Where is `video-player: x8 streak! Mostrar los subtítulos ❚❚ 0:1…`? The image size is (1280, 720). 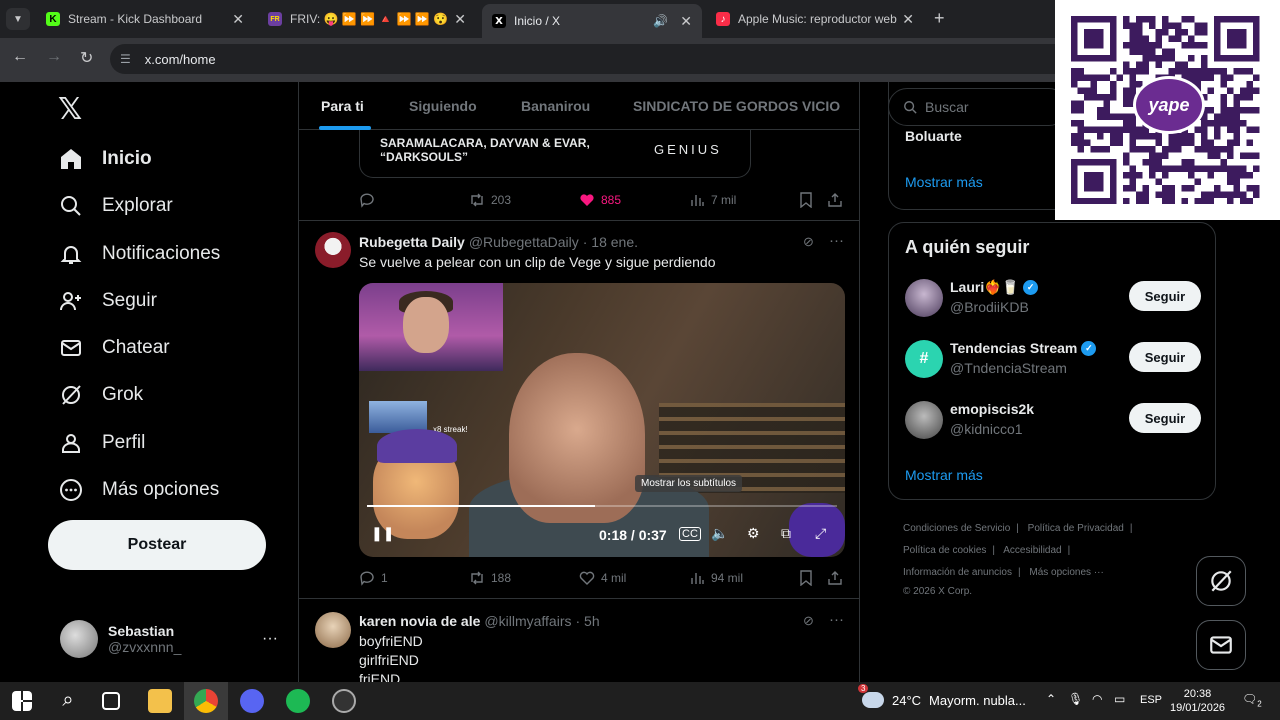 video-player: x8 streak! Mostrar los subtítulos ❚❚ 0:1… is located at coordinates (602, 420).